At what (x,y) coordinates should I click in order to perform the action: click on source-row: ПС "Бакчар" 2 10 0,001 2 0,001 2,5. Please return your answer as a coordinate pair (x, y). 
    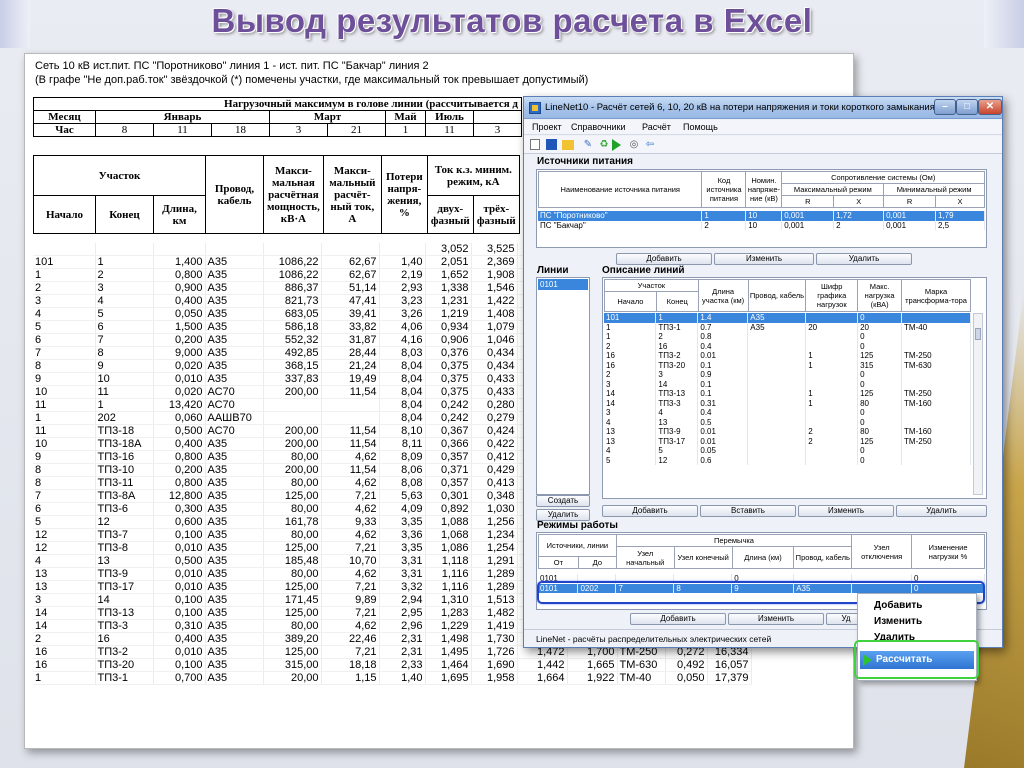
    Looking at the image, I should click on (761, 225).